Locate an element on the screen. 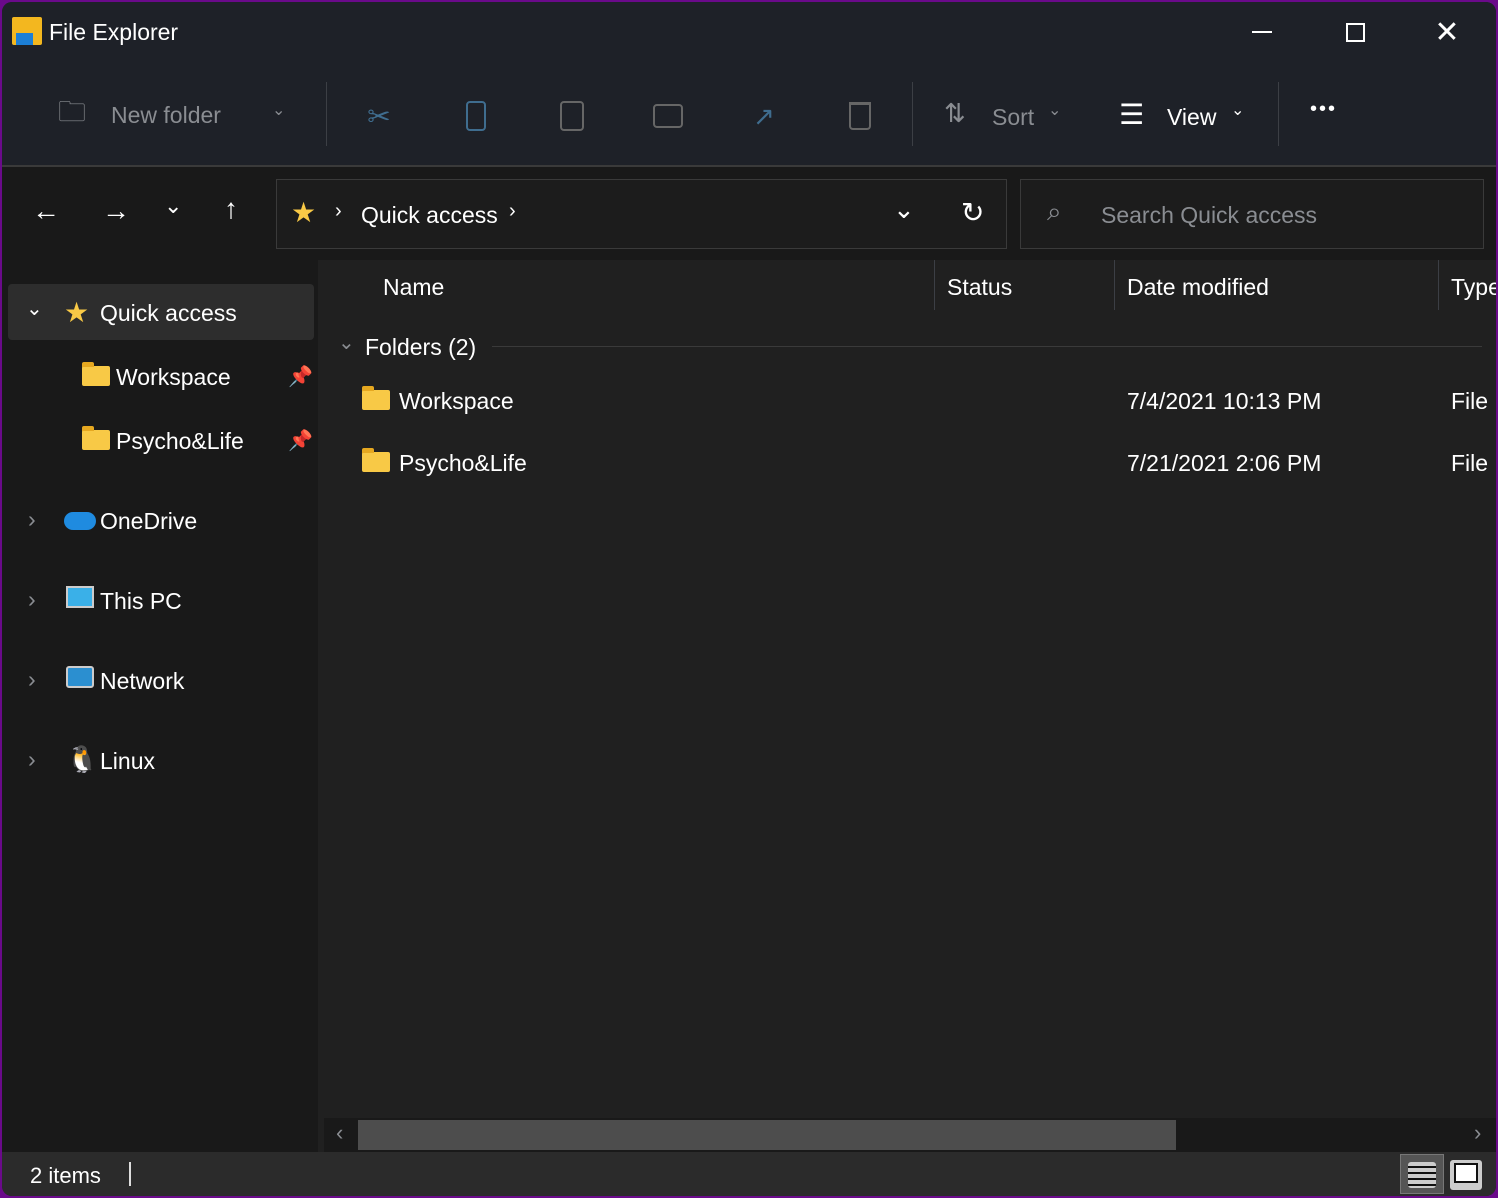  penguin-icon: 🐧 is located at coordinates (82, 759).